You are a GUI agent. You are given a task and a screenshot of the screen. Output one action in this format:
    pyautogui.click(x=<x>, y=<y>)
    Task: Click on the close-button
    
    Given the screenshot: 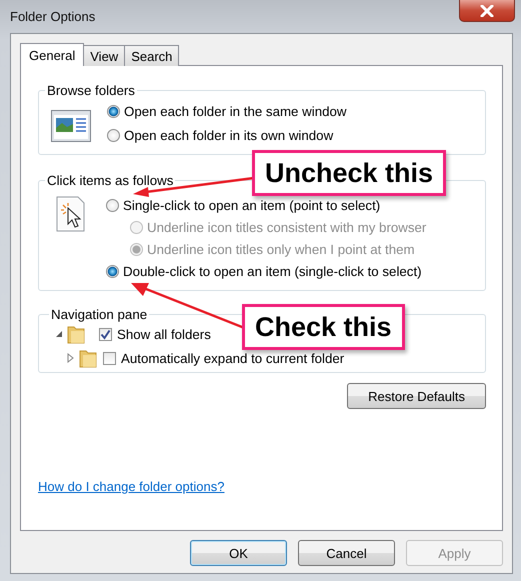 What is the action you would take?
    pyautogui.click(x=487, y=11)
    